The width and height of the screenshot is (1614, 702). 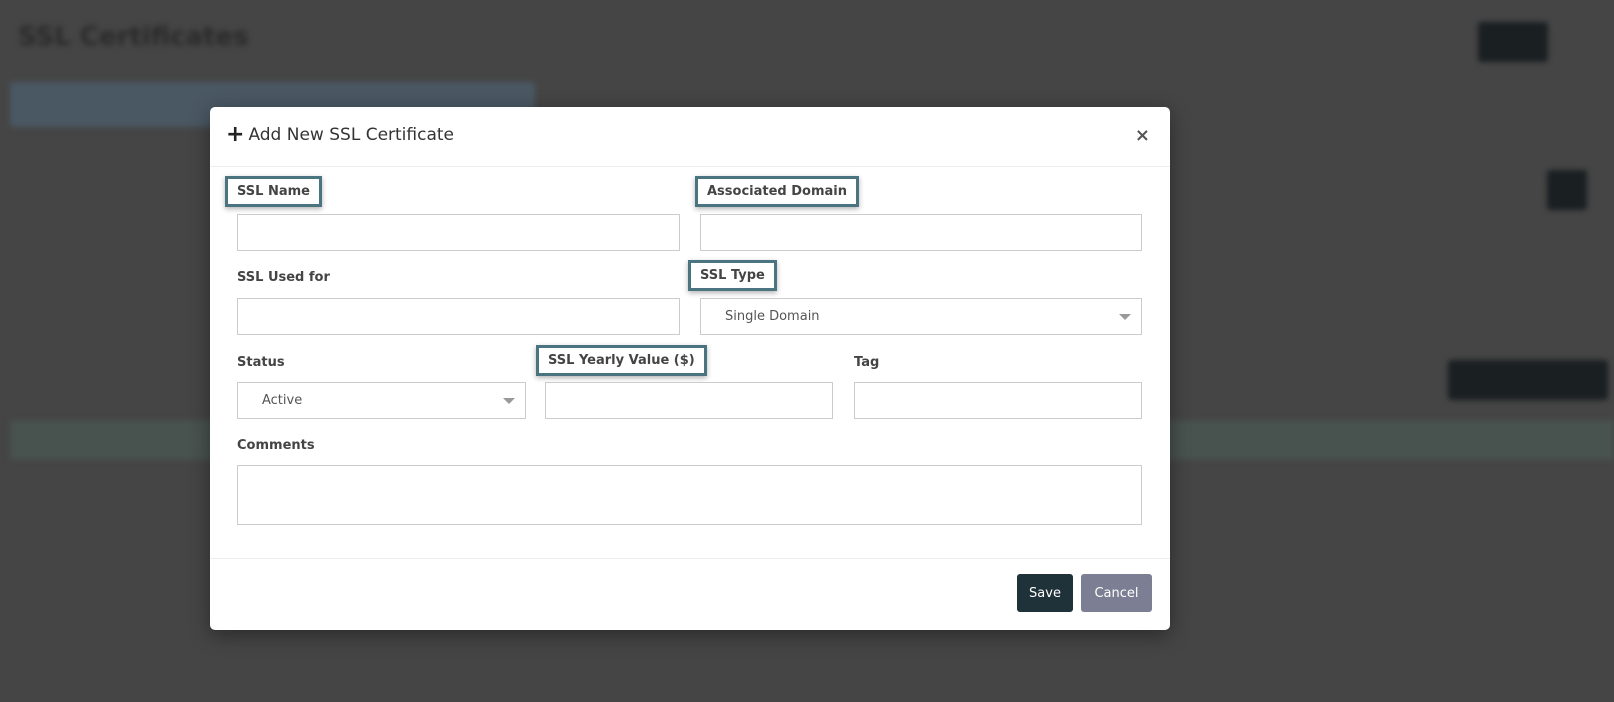 I want to click on modal-header: + Add New SSL Certificate ×, so click(x=690, y=137).